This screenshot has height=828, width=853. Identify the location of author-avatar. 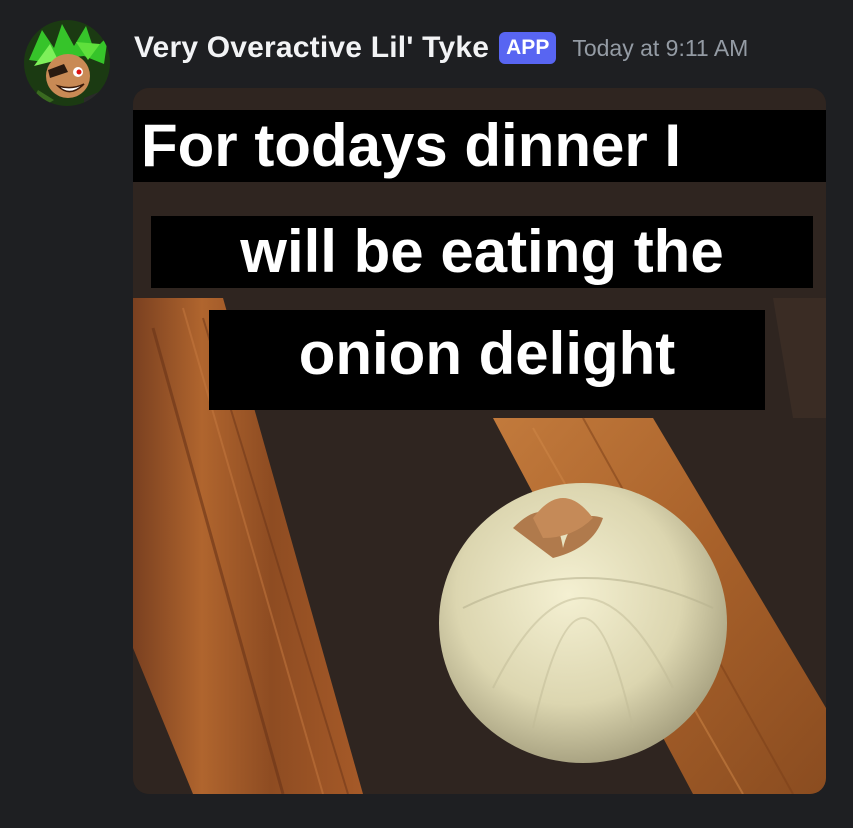
(67, 63).